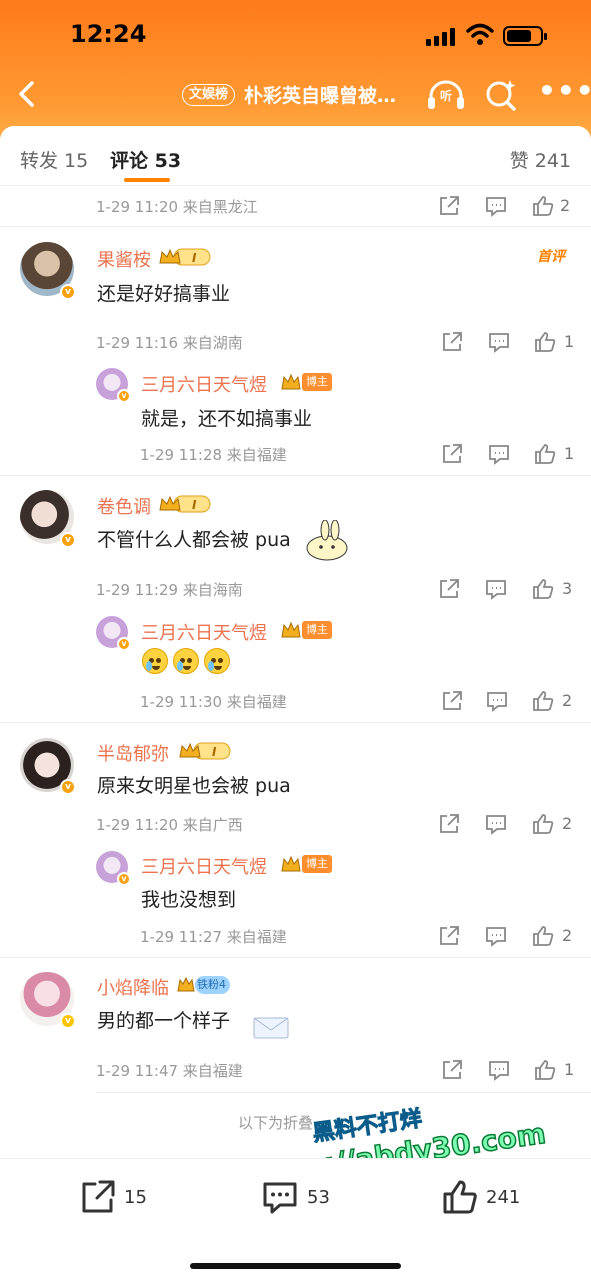 The width and height of the screenshot is (591, 1280). What do you see at coordinates (124, 506) in the screenshot?
I see `comment-username: 卷色调` at bounding box center [124, 506].